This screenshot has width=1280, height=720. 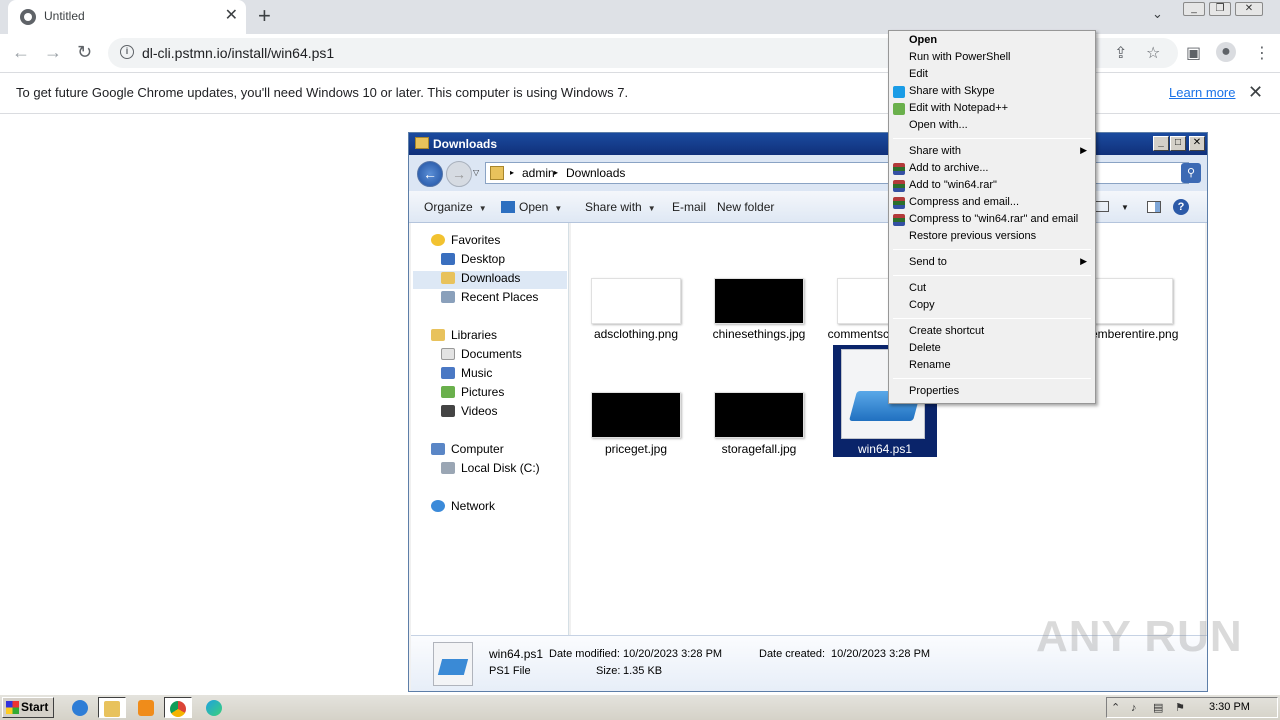 I want to click on learn-more-link: Learn more, so click(x=1202, y=92).